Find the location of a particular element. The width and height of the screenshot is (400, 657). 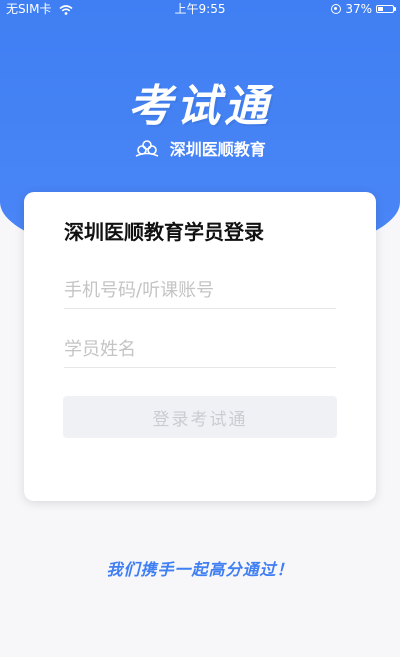

slogan-text: 我们携手一起高分通过！ is located at coordinates (200, 569).